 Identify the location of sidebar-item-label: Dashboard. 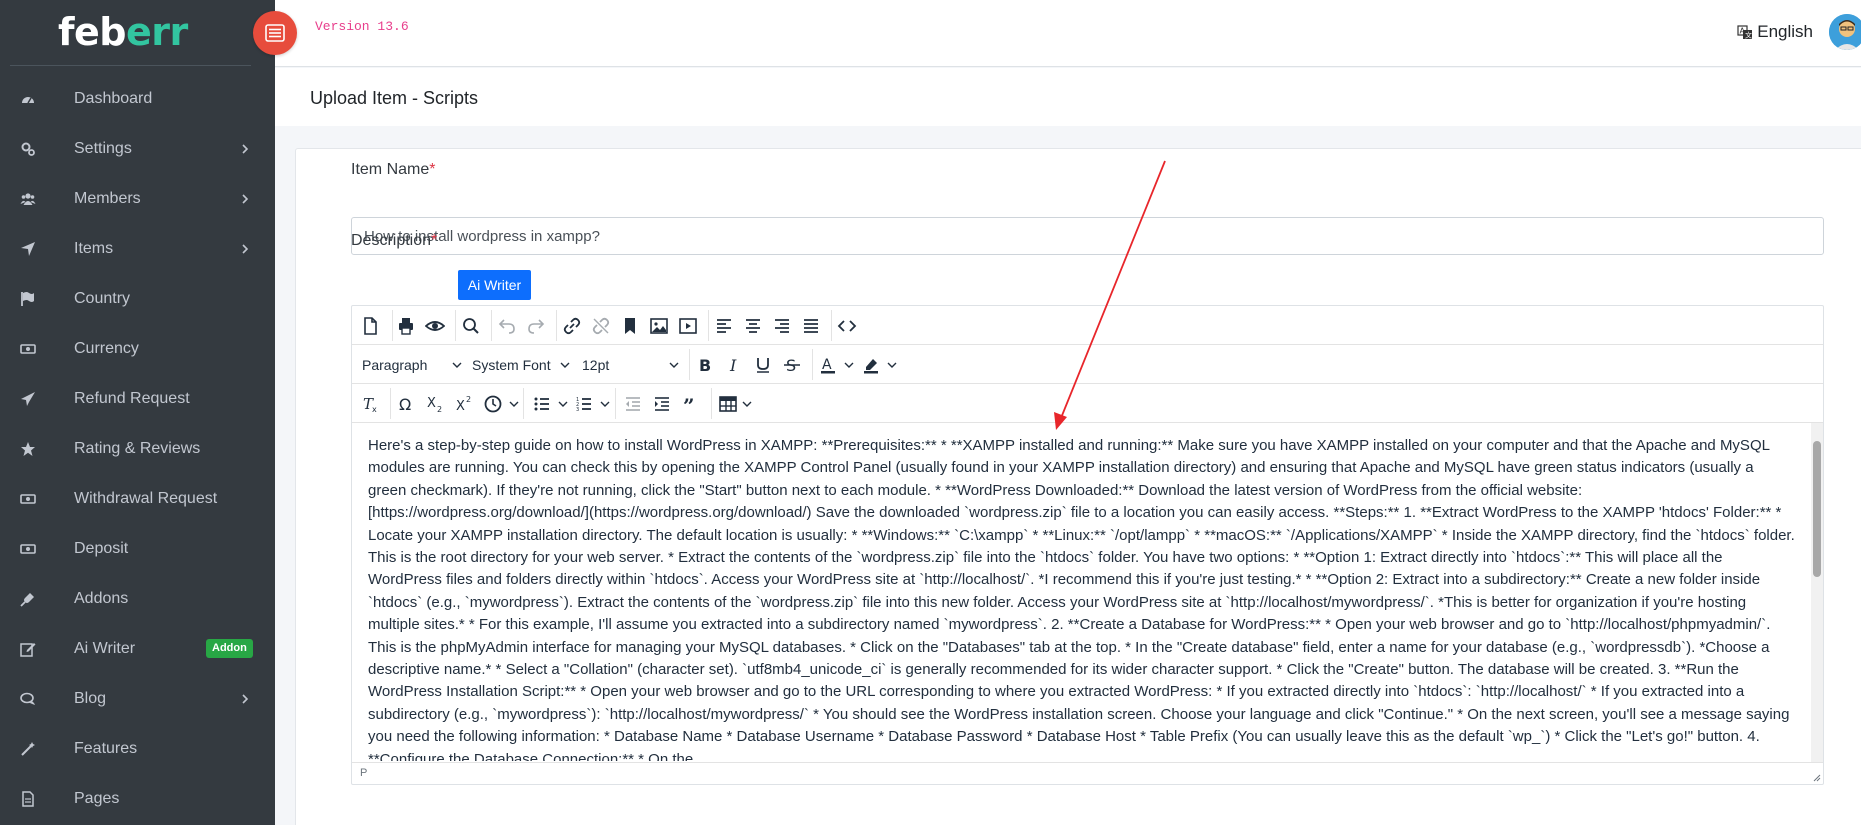
(113, 98).